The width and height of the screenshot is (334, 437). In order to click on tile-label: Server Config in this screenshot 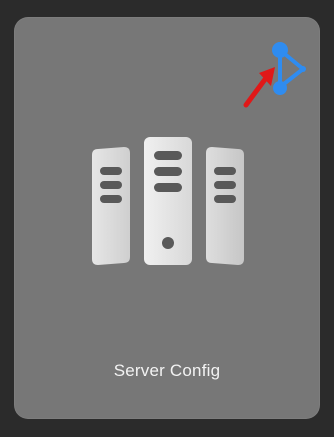, I will do `click(167, 370)`.